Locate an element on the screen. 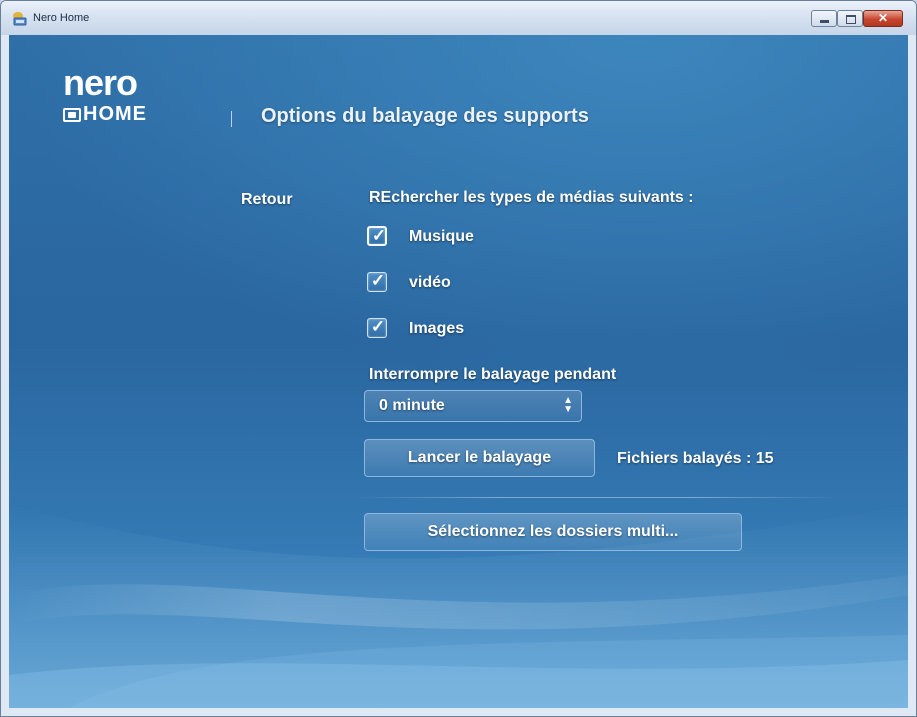 This screenshot has width=917, height=717. images-checkbox: ✓ is located at coordinates (377, 327).